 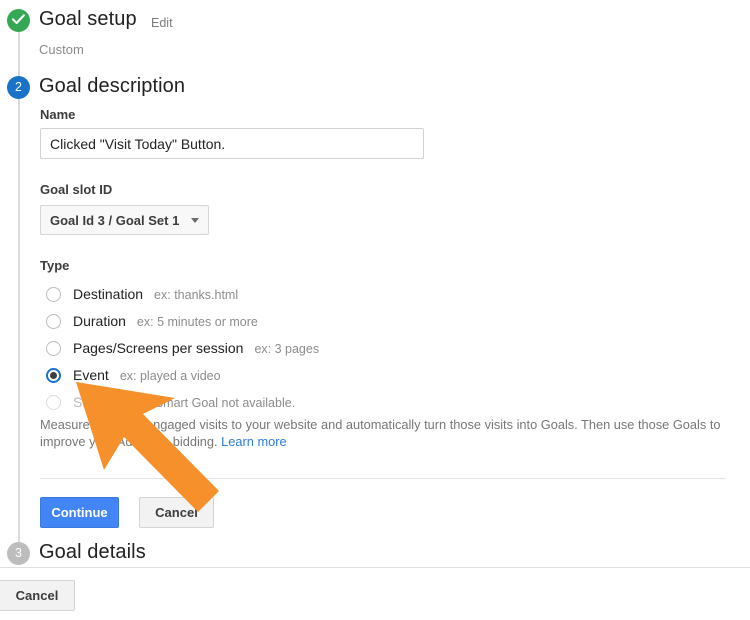 I want to click on radio-label-event: Event, so click(x=91, y=375).